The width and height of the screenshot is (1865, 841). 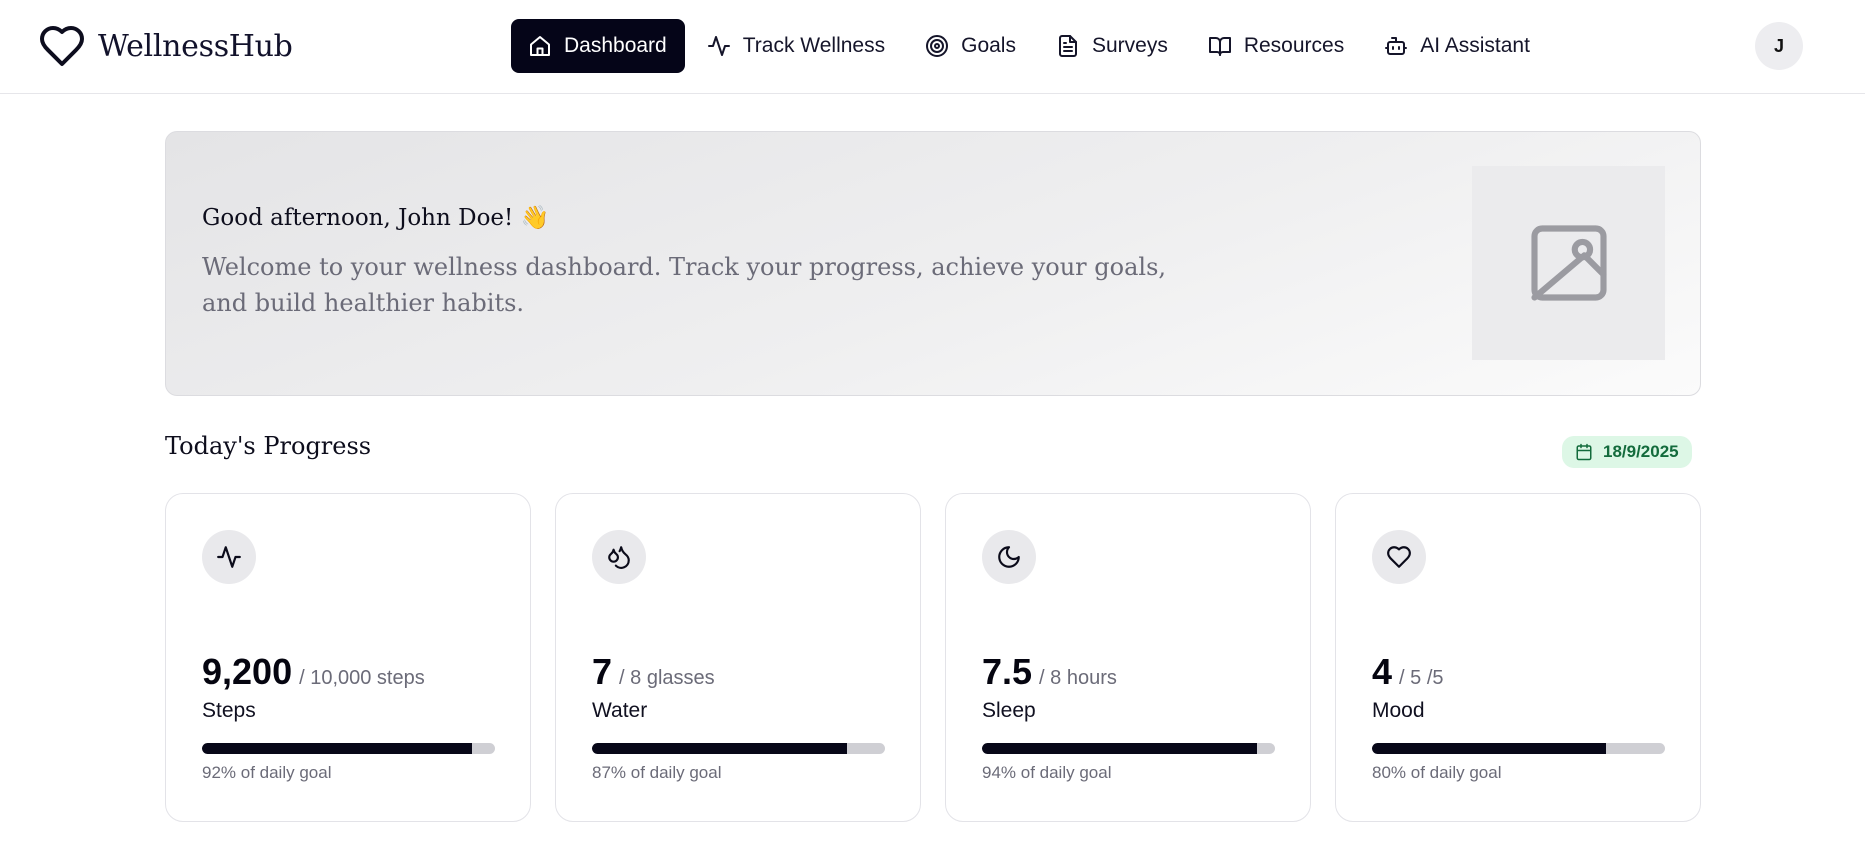 What do you see at coordinates (1047, 772) in the screenshot?
I see `progress-caption: 94% of daily goal` at bounding box center [1047, 772].